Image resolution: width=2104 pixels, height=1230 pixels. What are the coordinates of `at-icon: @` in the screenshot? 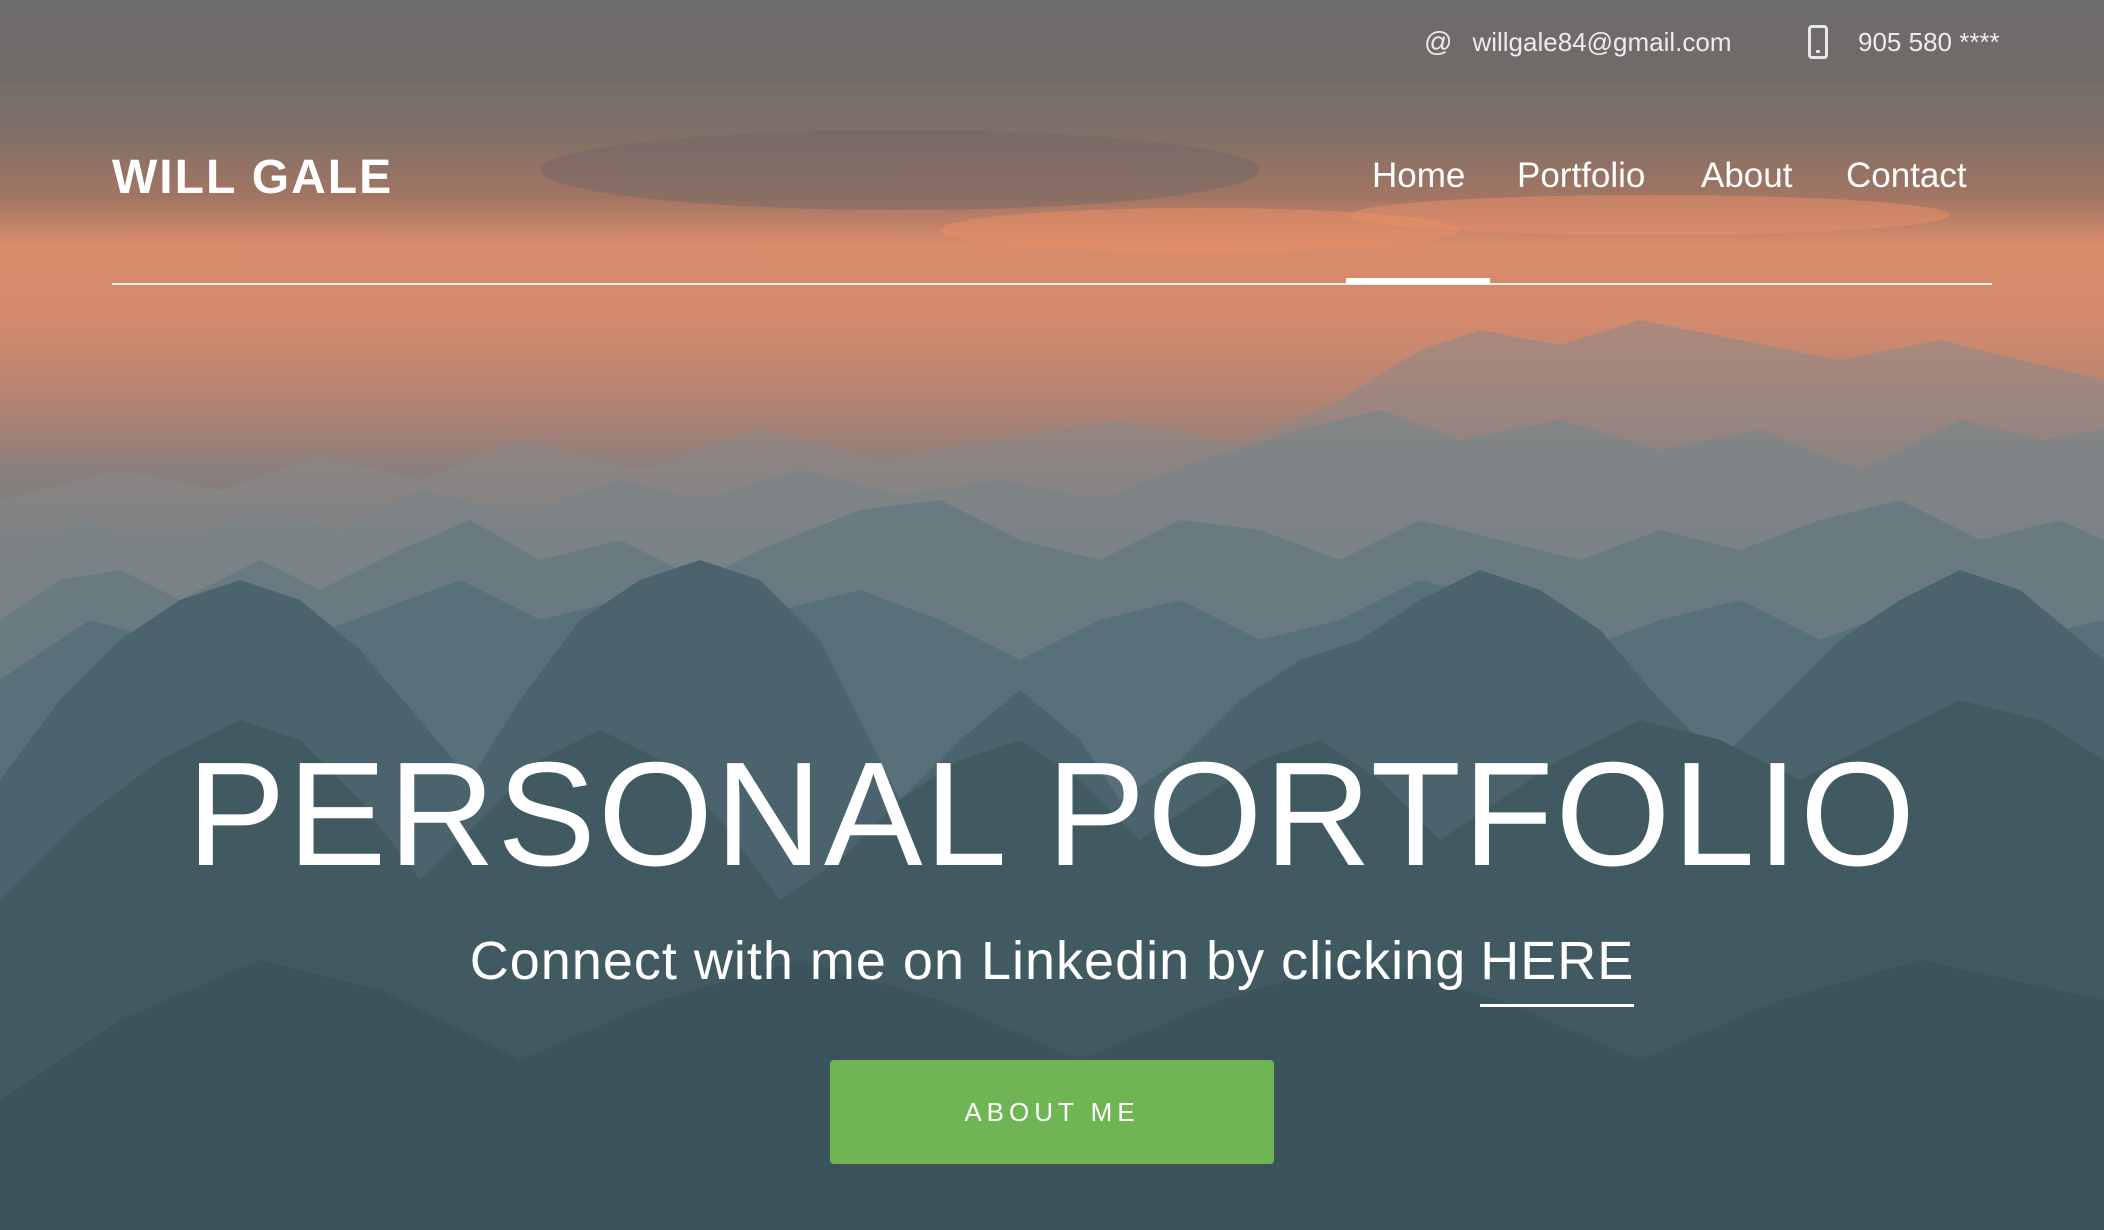 It's located at (1438, 41).